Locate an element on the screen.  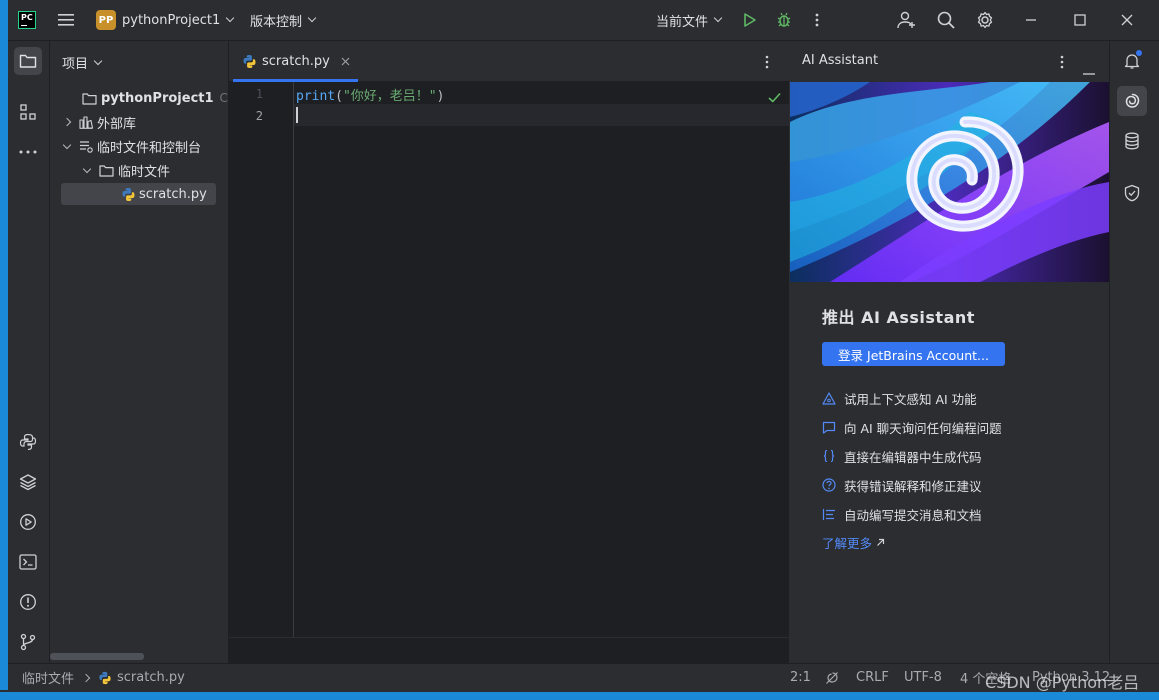
project-tool-button is located at coordinates (28, 61).